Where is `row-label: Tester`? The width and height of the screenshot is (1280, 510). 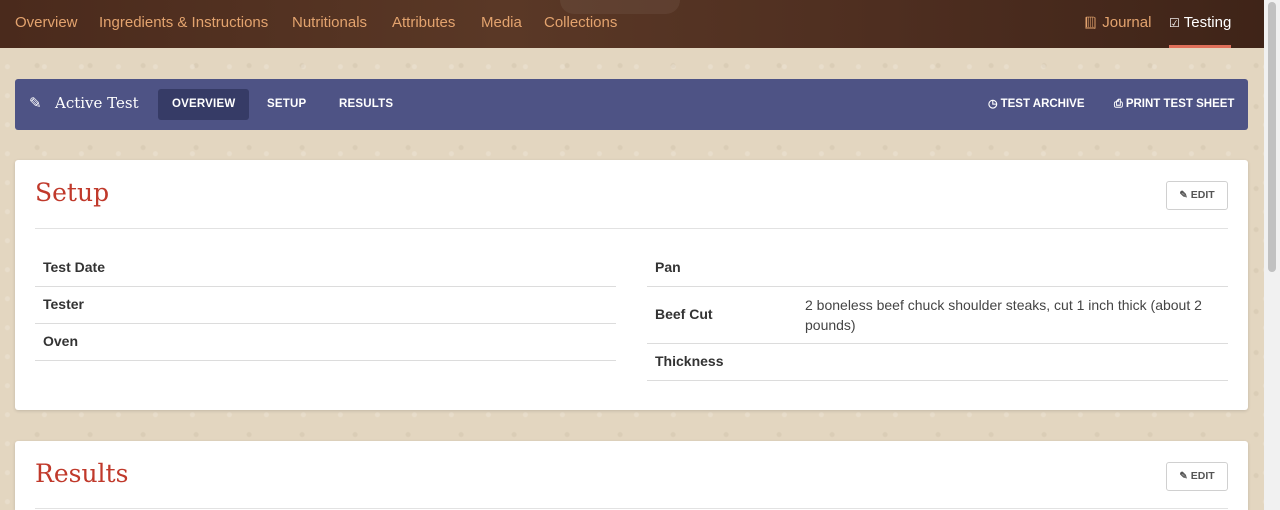
row-label: Tester is located at coordinates (63, 304).